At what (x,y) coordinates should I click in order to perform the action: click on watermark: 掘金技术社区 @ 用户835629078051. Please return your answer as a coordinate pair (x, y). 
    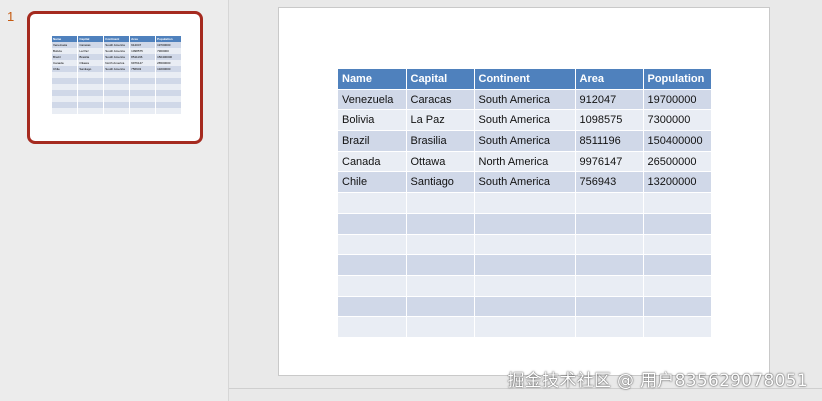
    Looking at the image, I should click on (657, 381).